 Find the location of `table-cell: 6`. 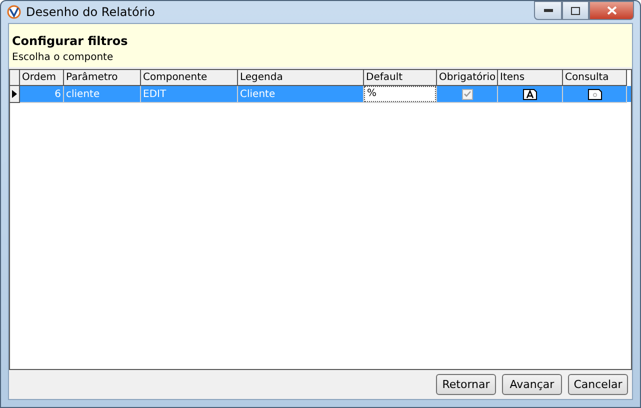

table-cell: 6 is located at coordinates (42, 94).